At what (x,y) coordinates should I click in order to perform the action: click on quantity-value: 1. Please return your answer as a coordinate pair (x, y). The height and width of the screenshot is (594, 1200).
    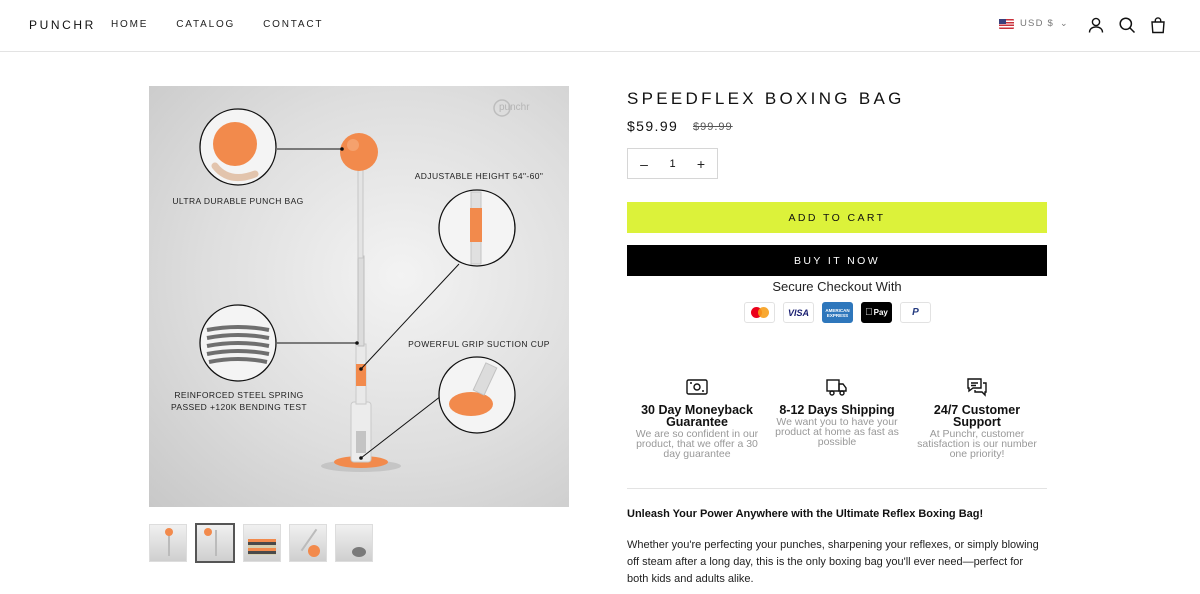
    Looking at the image, I should click on (672, 164).